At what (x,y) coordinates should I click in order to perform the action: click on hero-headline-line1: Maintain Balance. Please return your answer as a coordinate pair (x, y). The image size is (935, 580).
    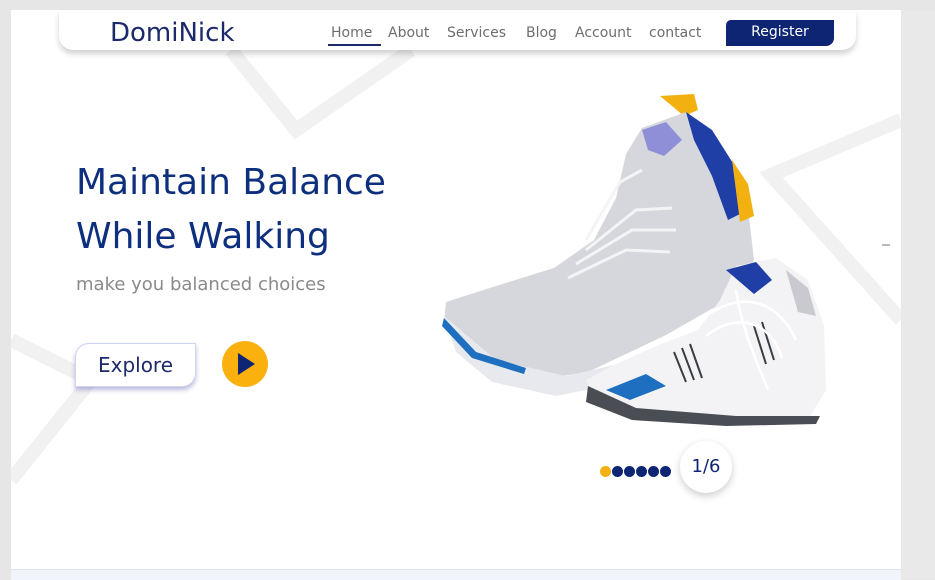
    Looking at the image, I should click on (231, 182).